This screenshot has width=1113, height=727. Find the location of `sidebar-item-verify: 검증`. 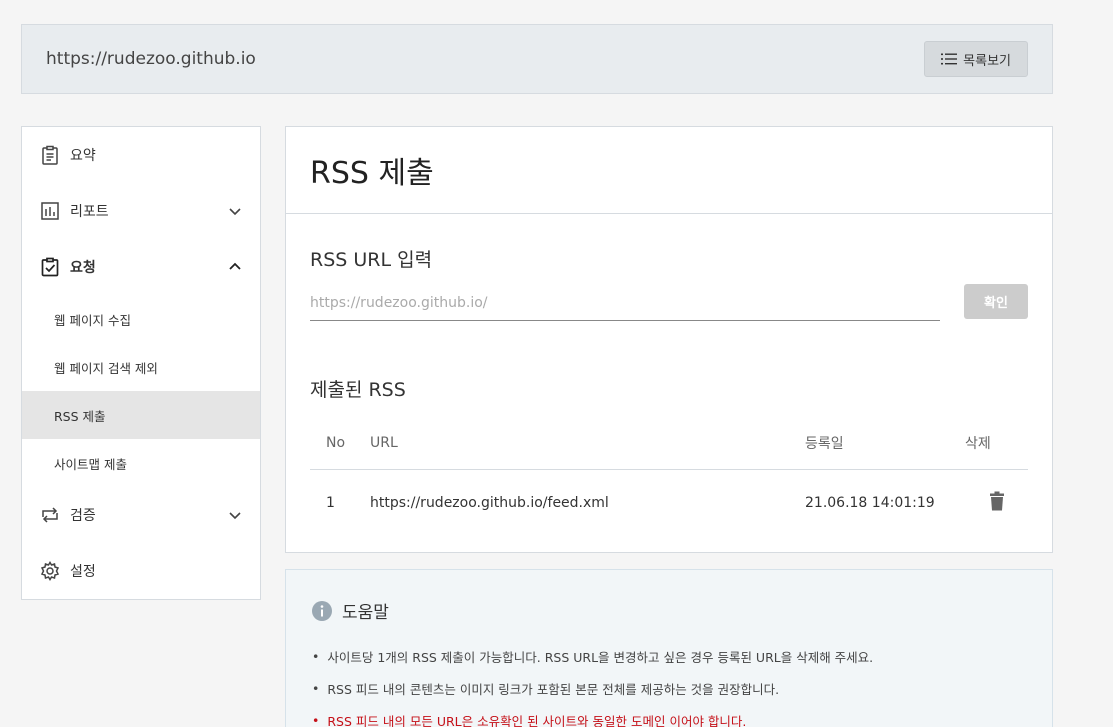

sidebar-item-verify: 검증 is located at coordinates (141, 515).